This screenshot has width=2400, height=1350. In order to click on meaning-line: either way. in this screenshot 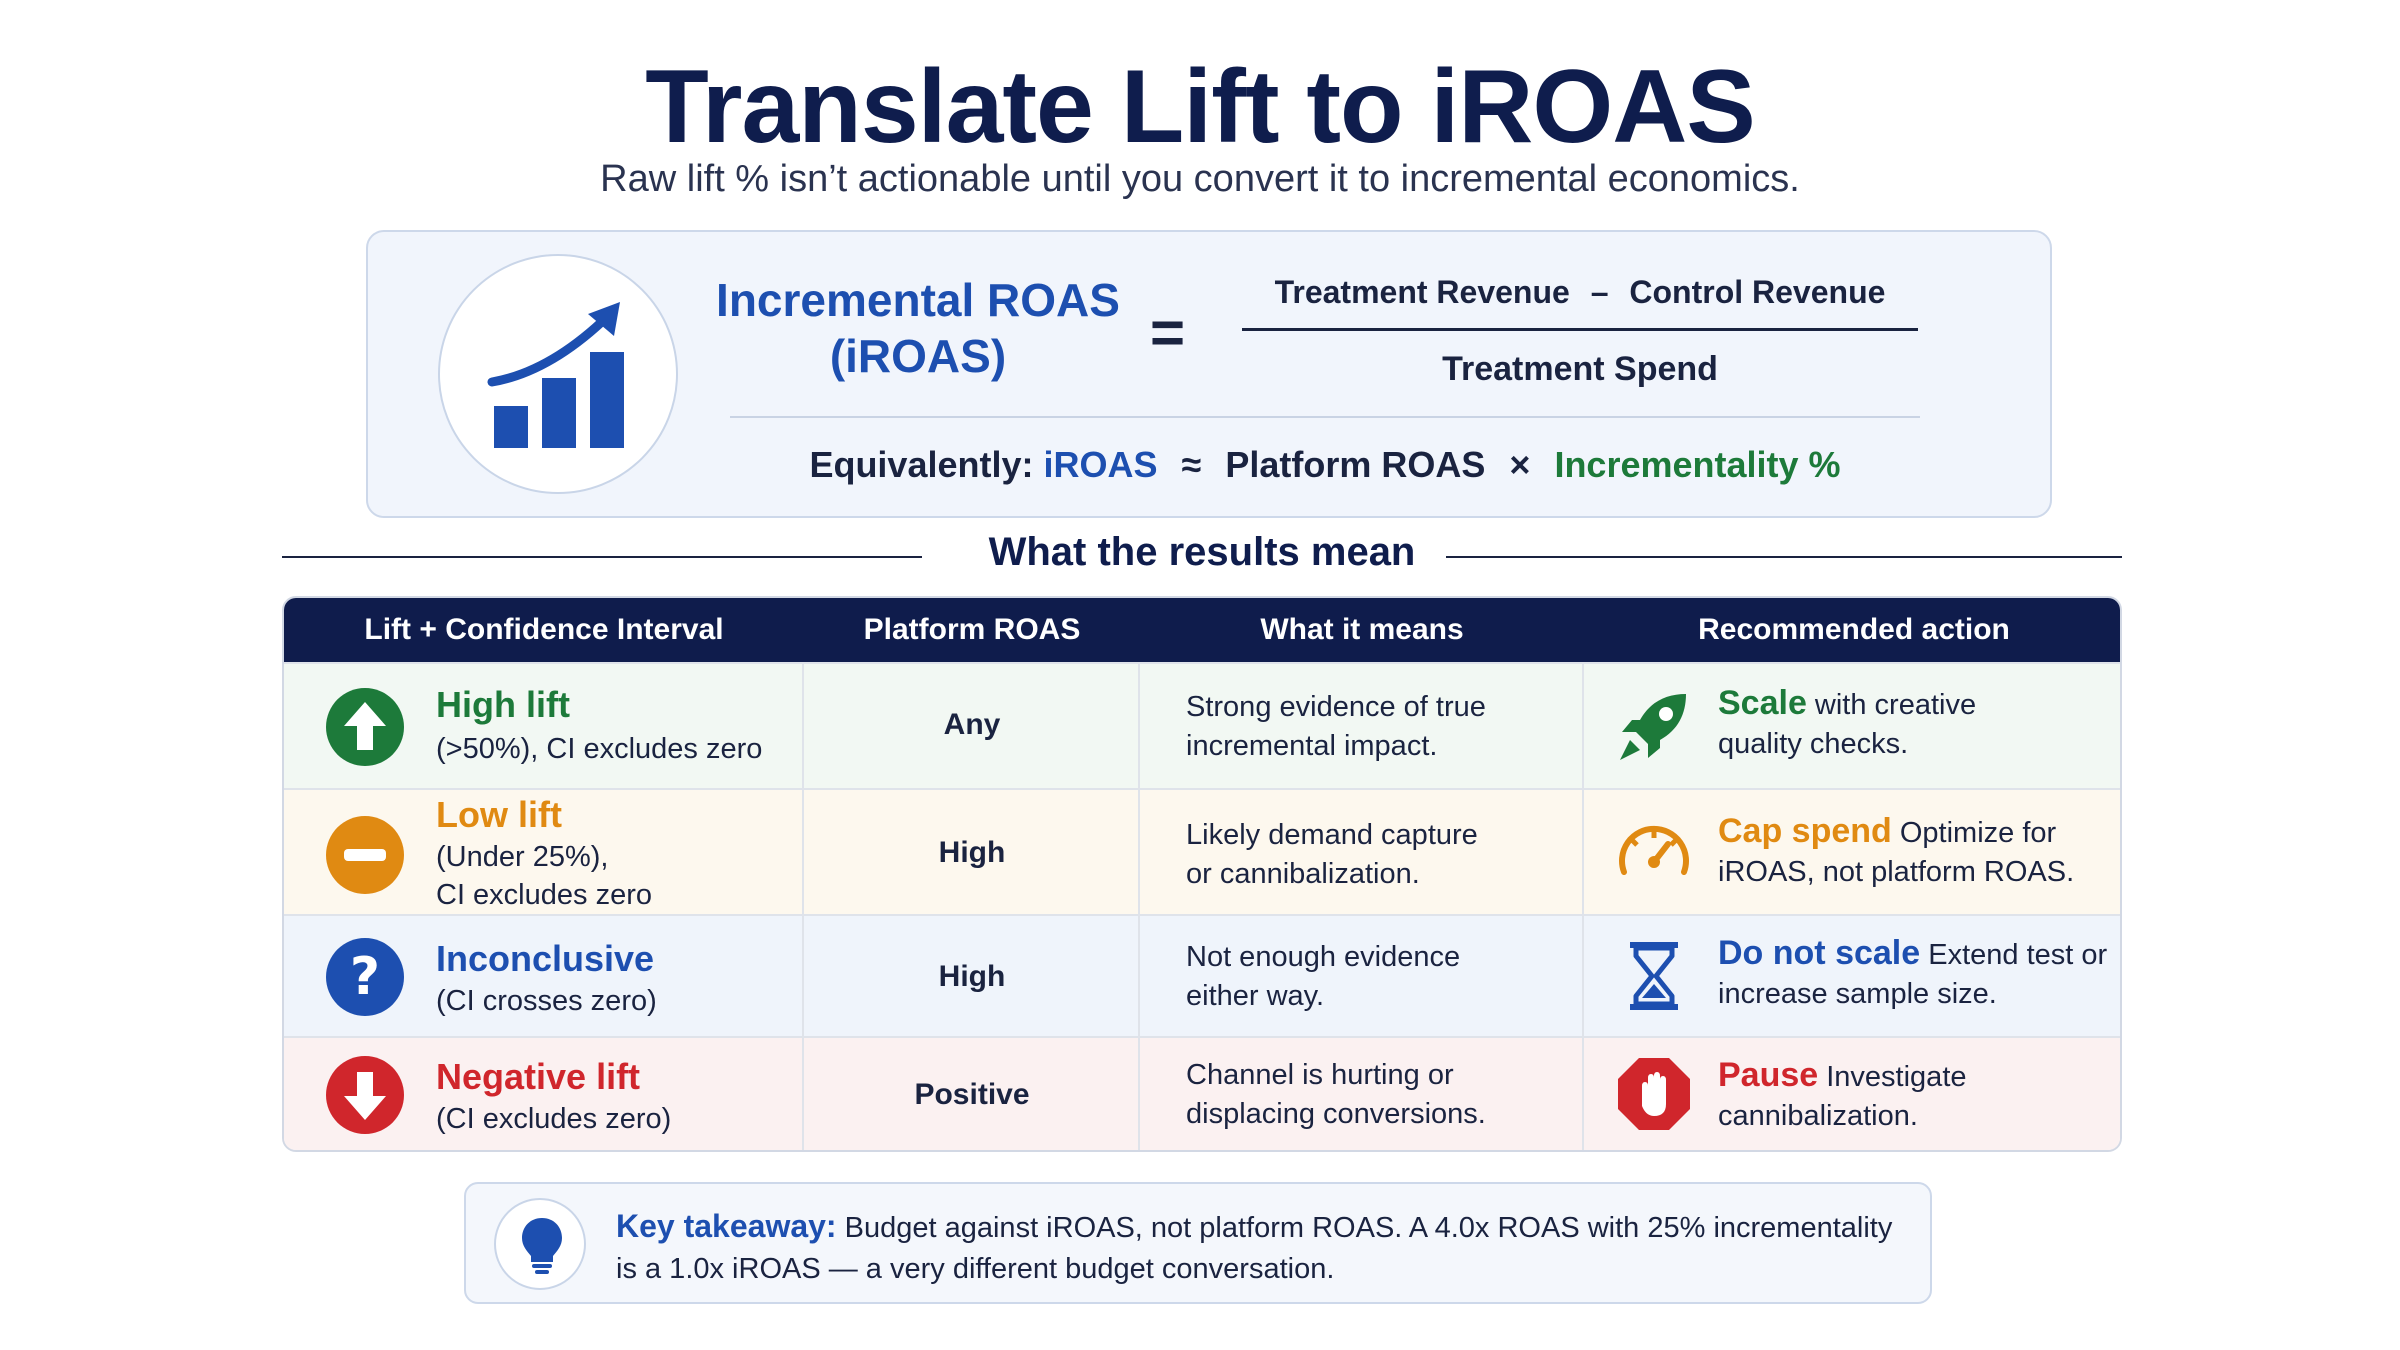, I will do `click(1255, 996)`.